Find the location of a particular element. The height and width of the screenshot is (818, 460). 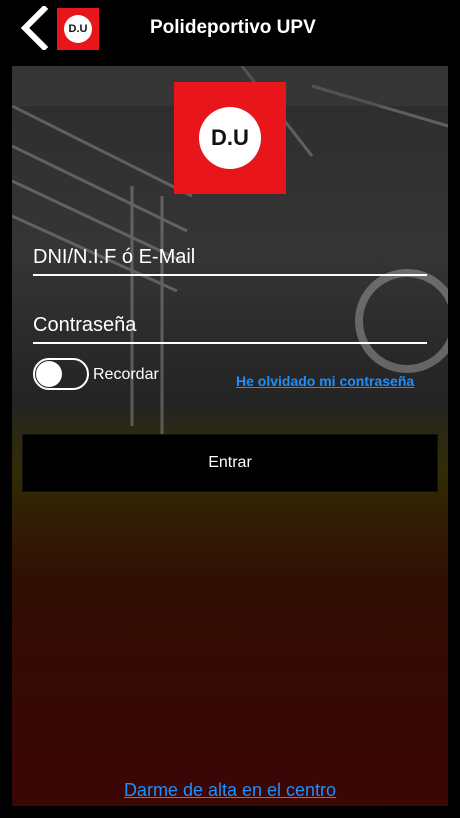

remember-toggle is located at coordinates (61, 374).